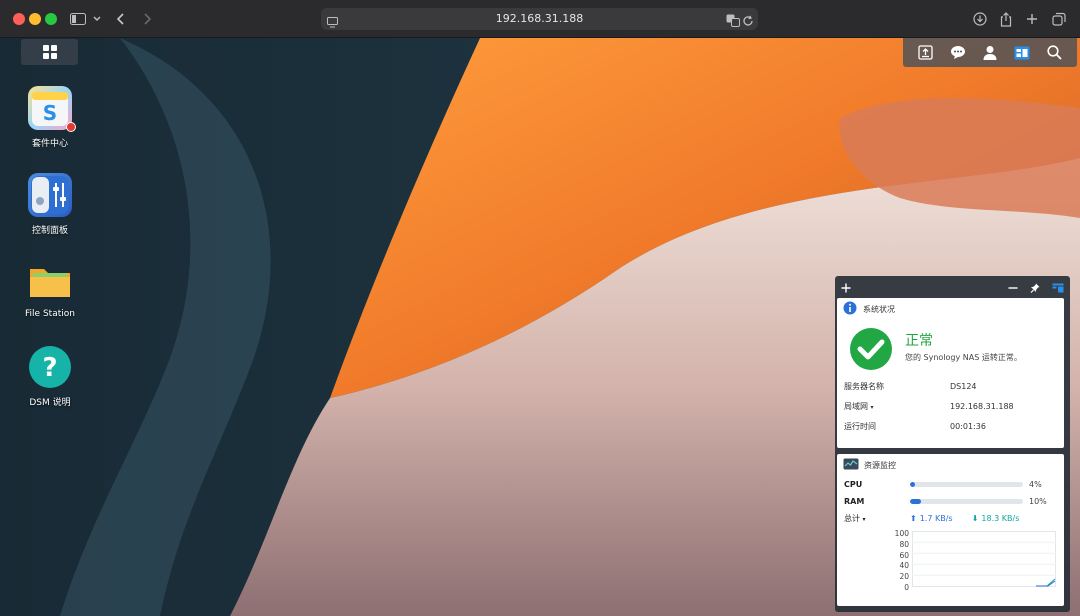 The width and height of the screenshot is (1080, 616). I want to click on download-arrow-icon: ⬇, so click(975, 518).